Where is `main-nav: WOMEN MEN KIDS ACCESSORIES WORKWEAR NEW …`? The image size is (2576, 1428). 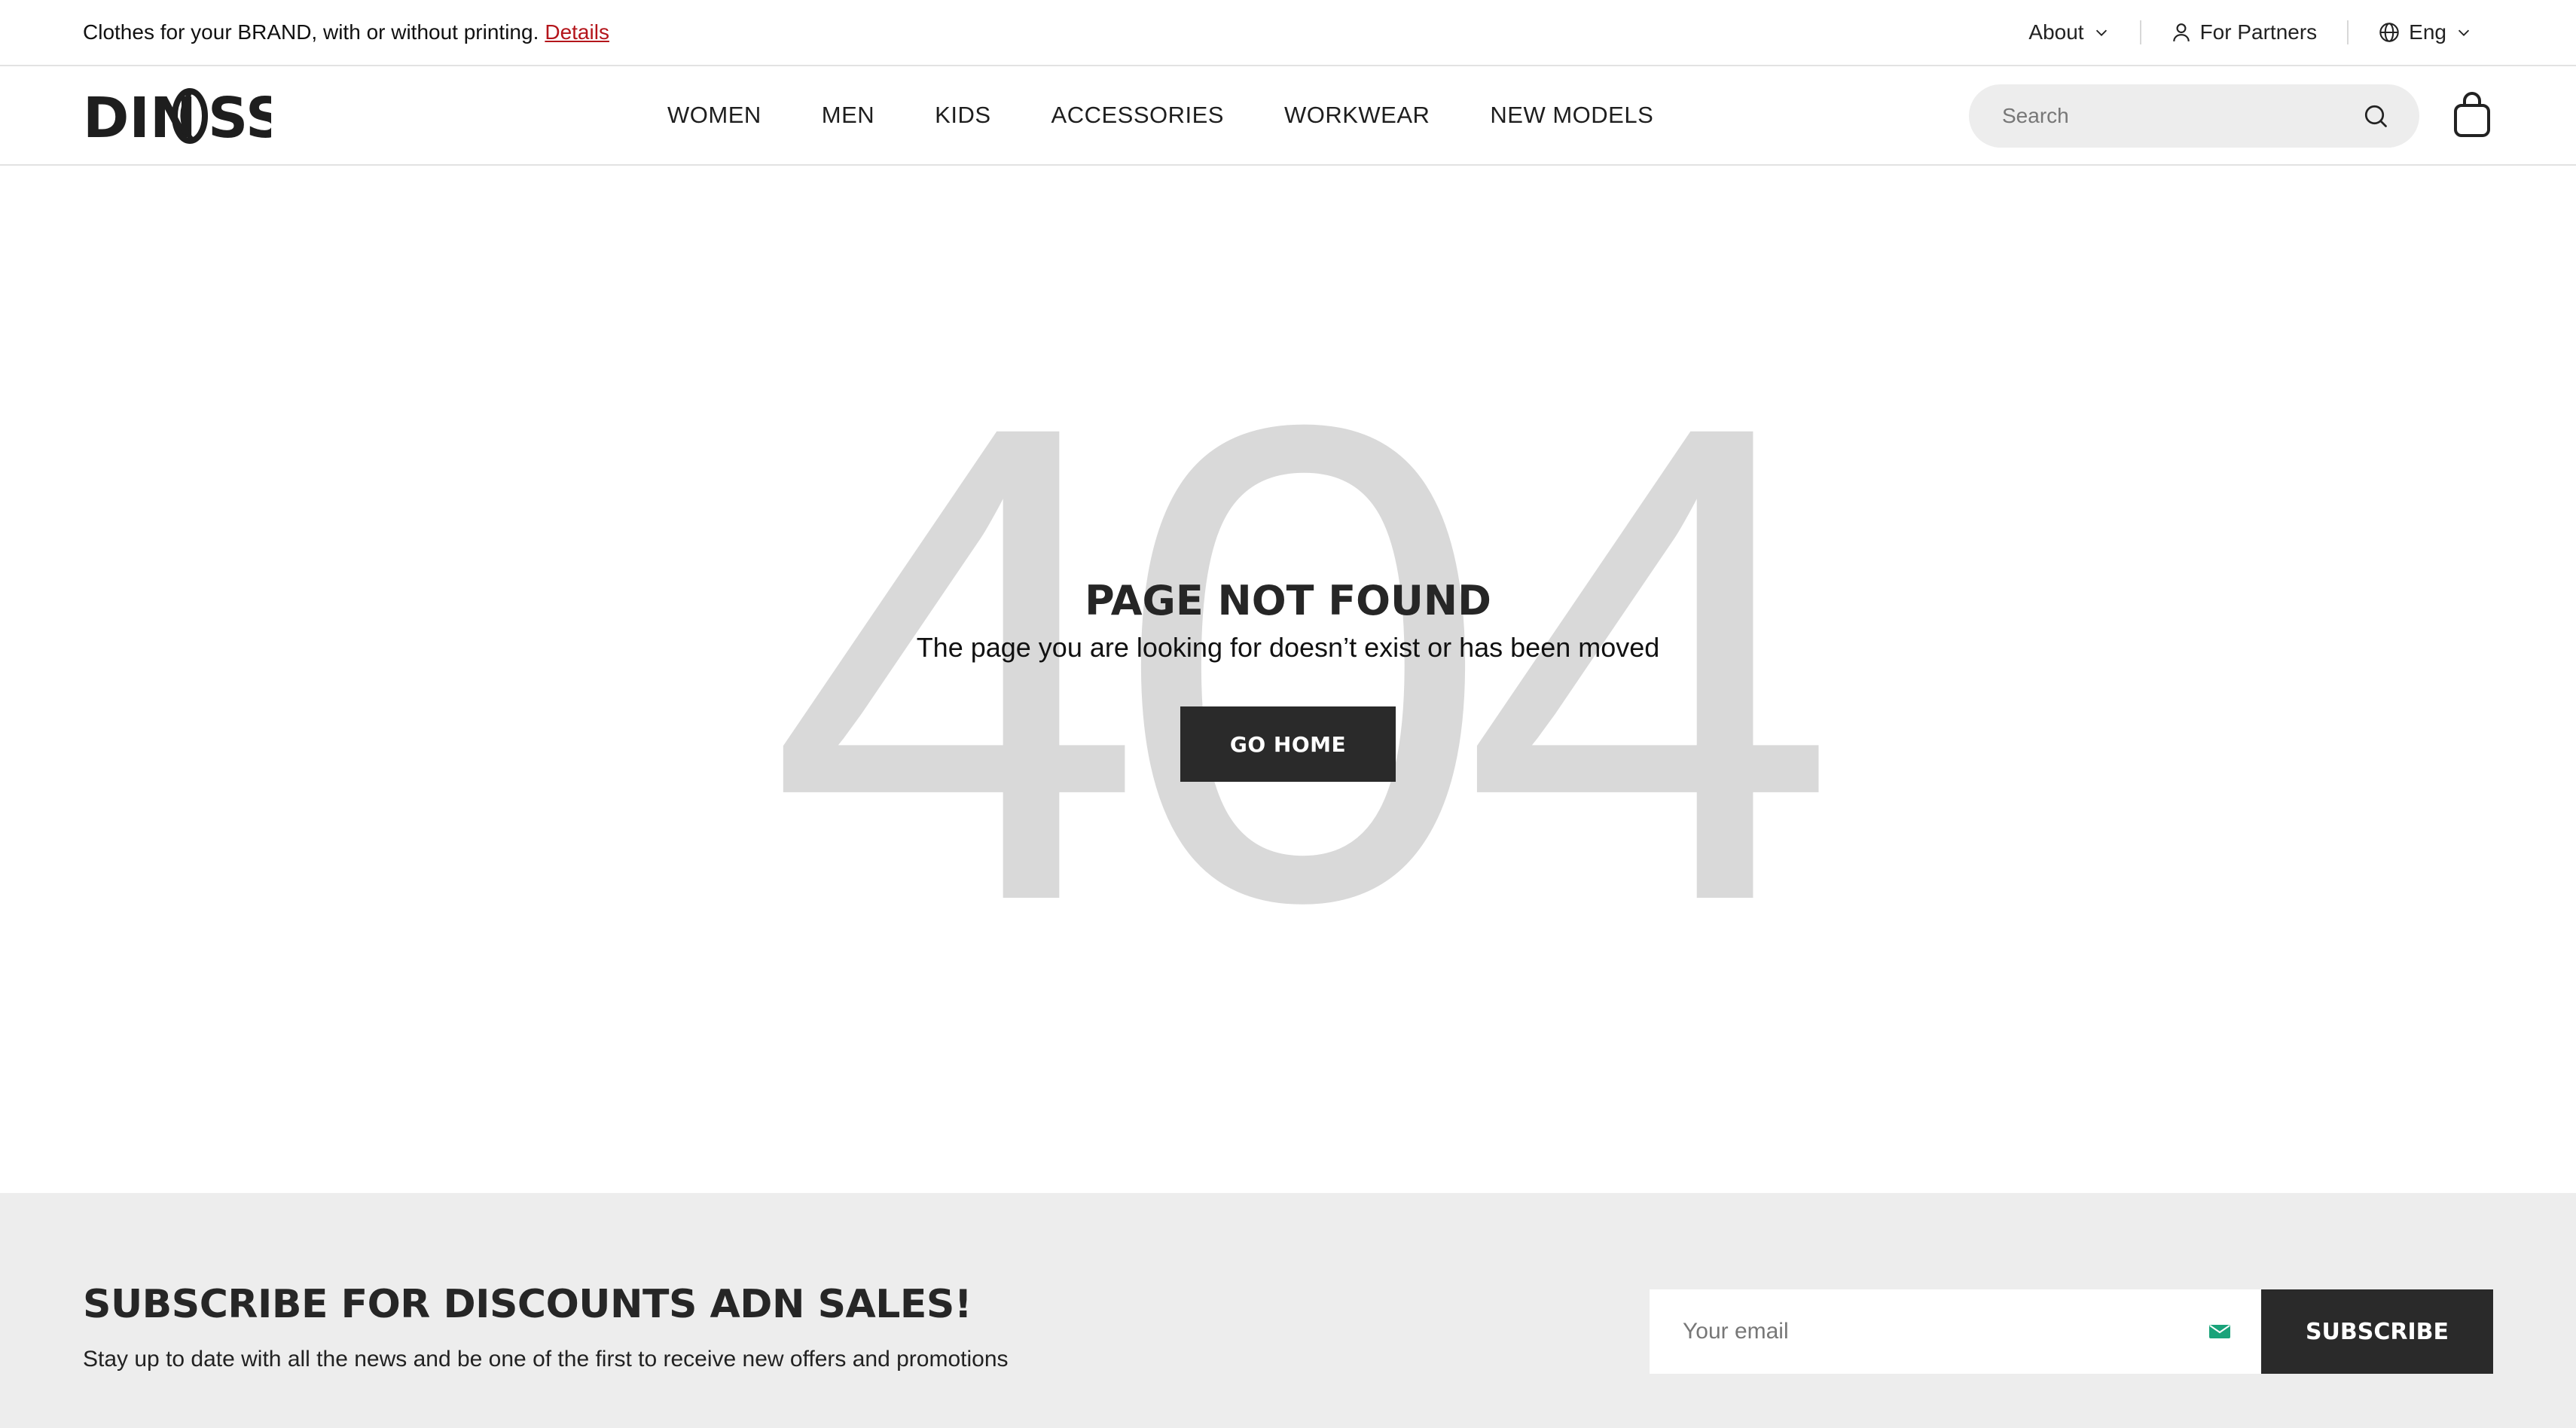
main-nav: WOMEN MEN KIDS ACCESSORIES WORKWEAR NEW … is located at coordinates (1160, 115).